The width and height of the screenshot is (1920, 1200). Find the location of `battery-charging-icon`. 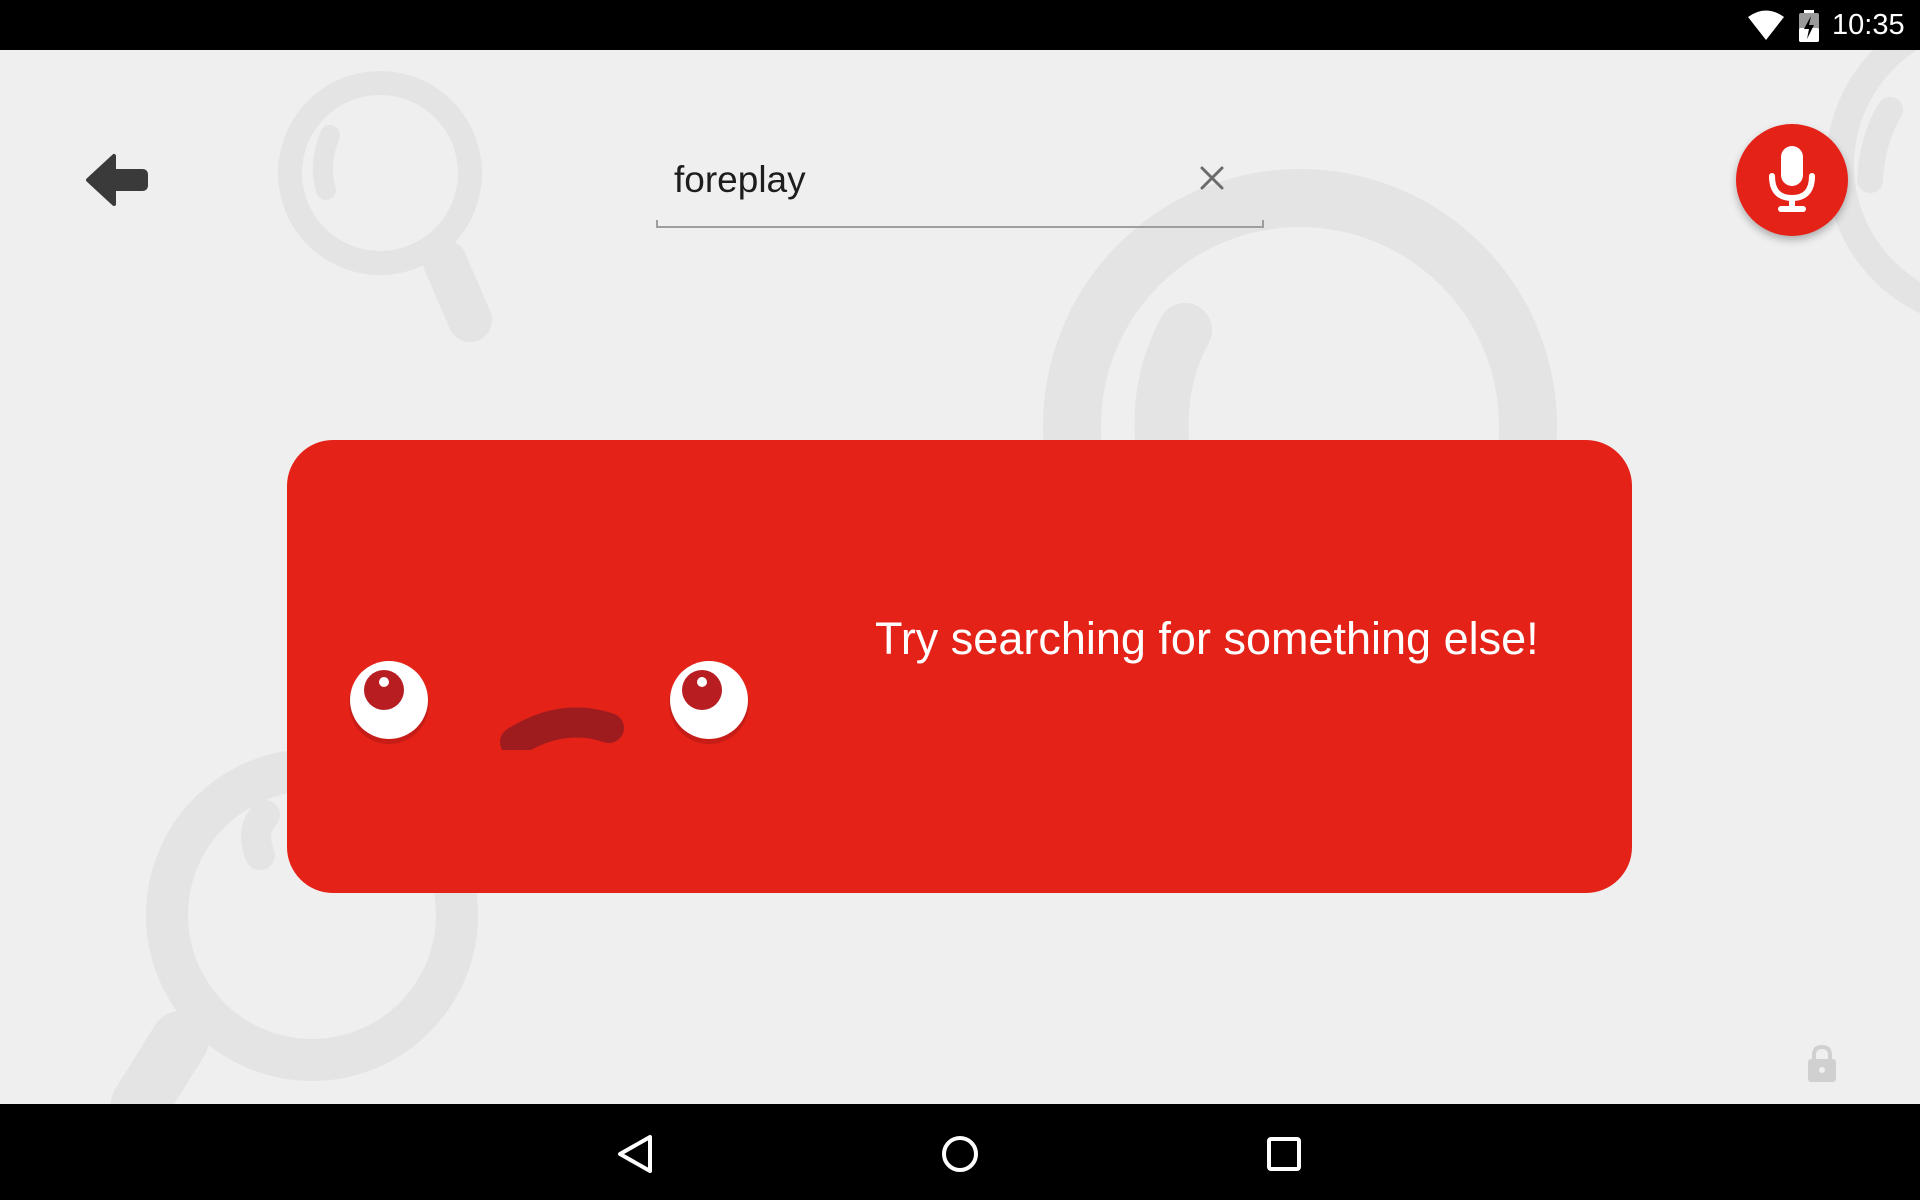

battery-charging-icon is located at coordinates (1809, 26).